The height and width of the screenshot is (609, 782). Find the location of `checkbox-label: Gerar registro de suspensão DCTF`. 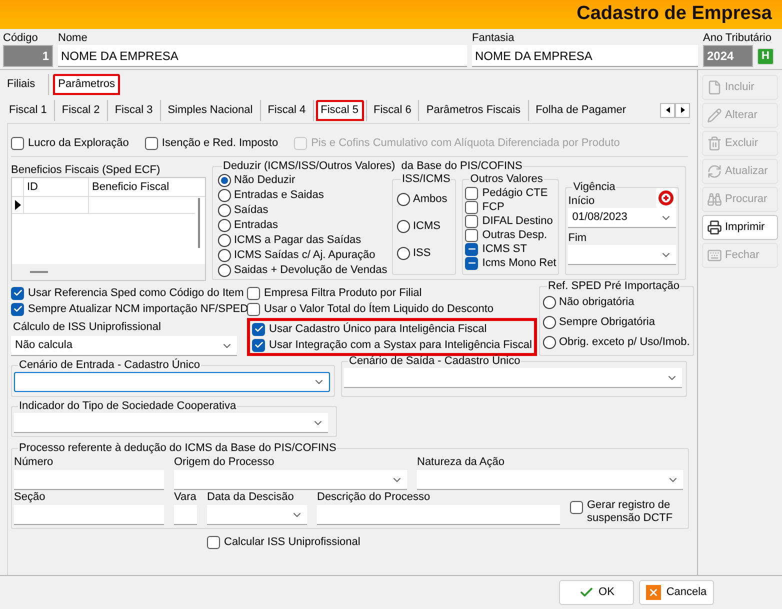

checkbox-label: Gerar registro de suspensão DCTF is located at coordinates (630, 512).